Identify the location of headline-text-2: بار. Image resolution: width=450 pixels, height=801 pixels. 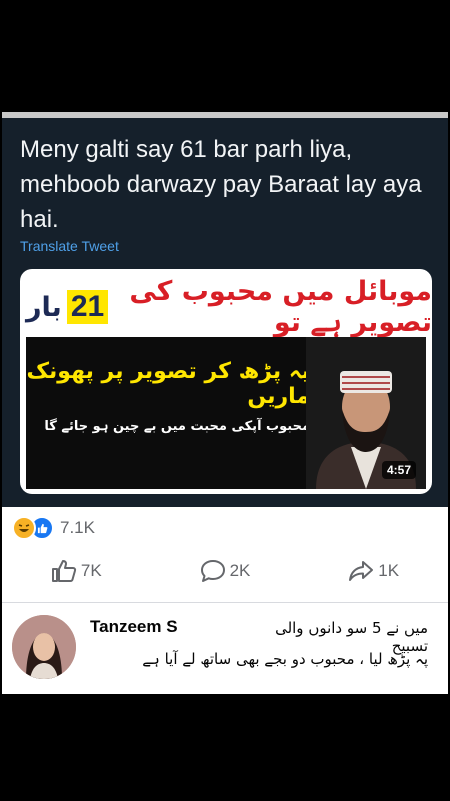
(44, 307).